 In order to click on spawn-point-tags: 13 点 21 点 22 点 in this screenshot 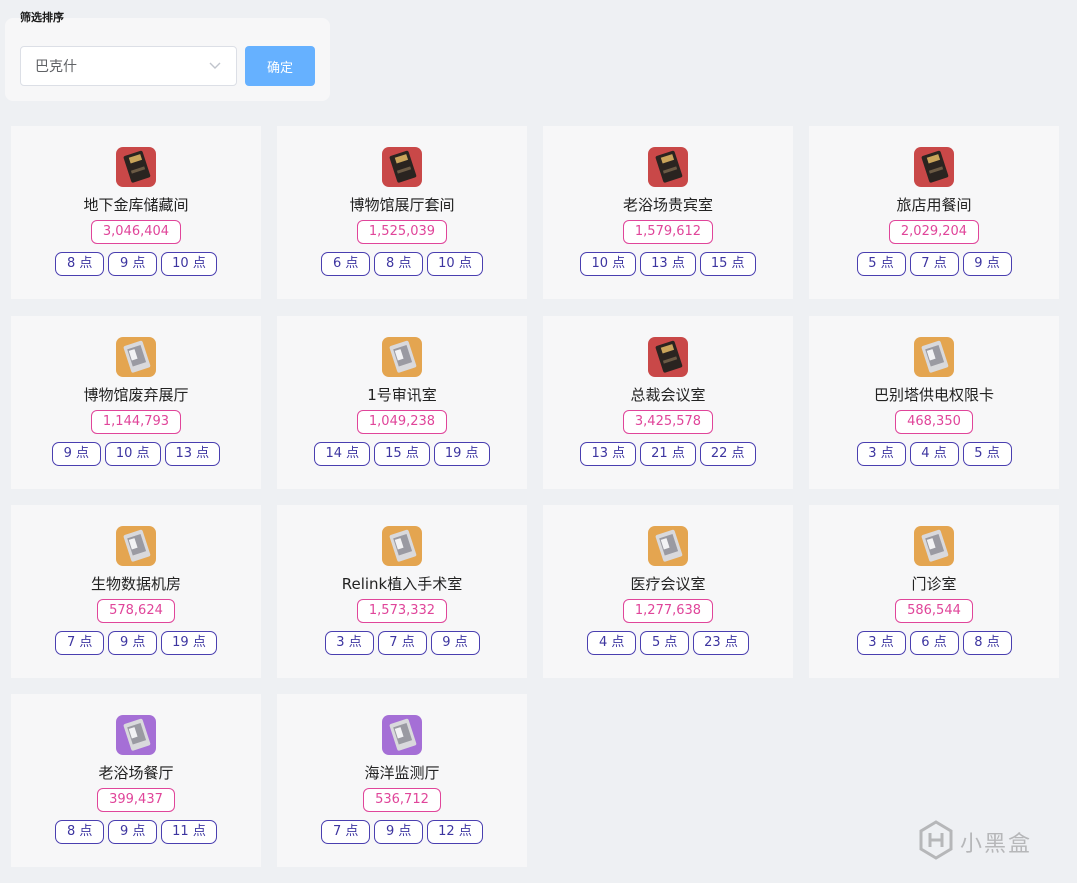, I will do `click(668, 454)`.